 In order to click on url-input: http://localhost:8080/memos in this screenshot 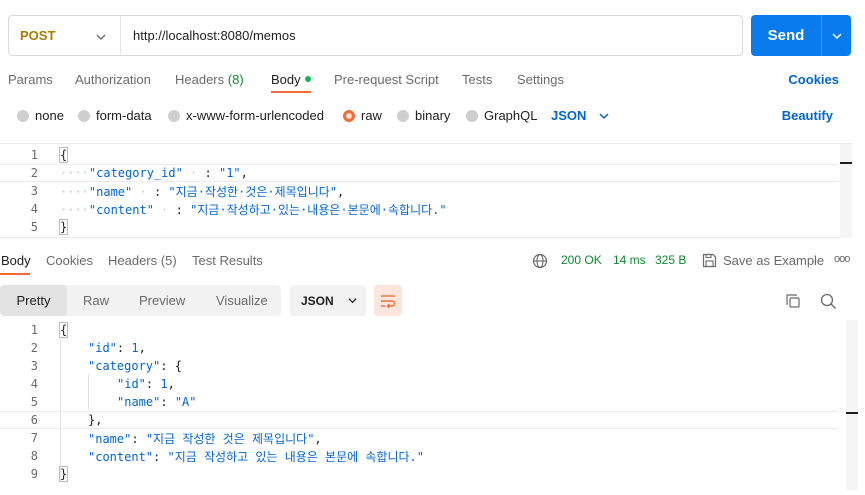, I will do `click(208, 35)`.